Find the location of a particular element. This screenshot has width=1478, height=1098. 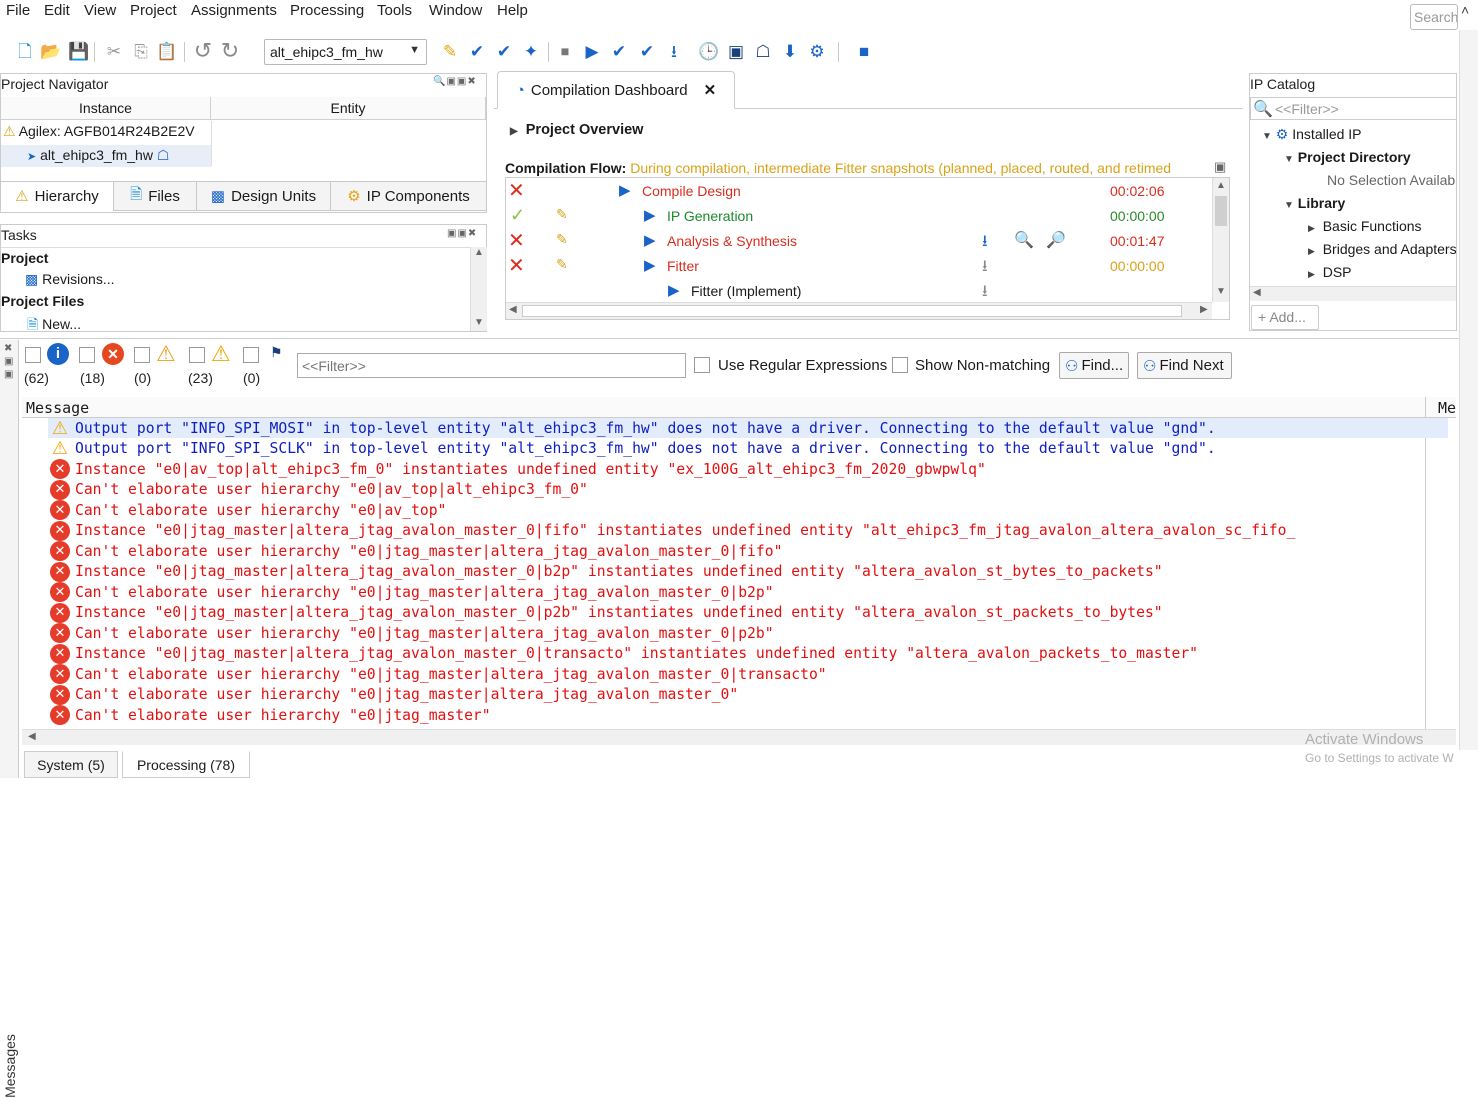

zoom-icon: 🔍 is located at coordinates (1024, 240).